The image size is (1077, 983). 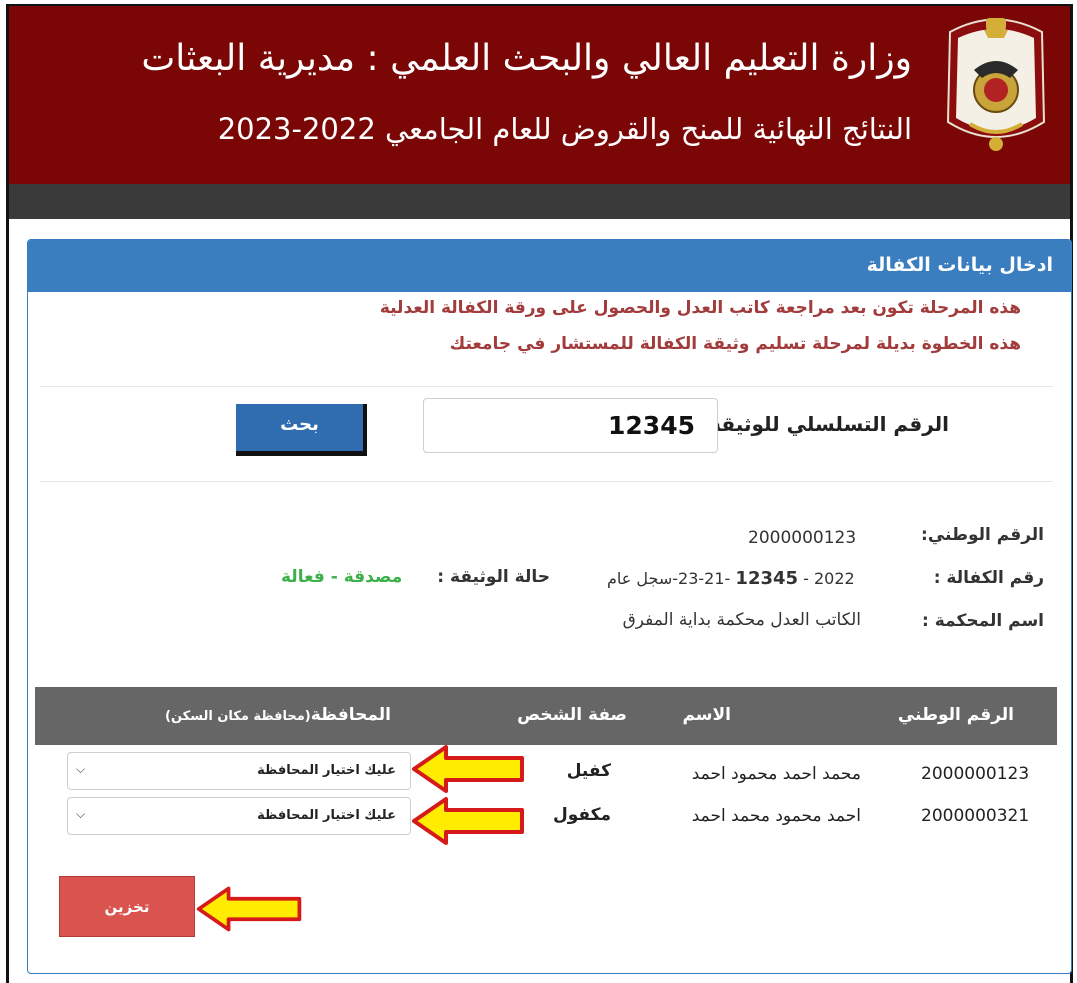 What do you see at coordinates (988, 578) in the screenshot?
I see `guarantee-number-label: رقم الكفالة :` at bounding box center [988, 578].